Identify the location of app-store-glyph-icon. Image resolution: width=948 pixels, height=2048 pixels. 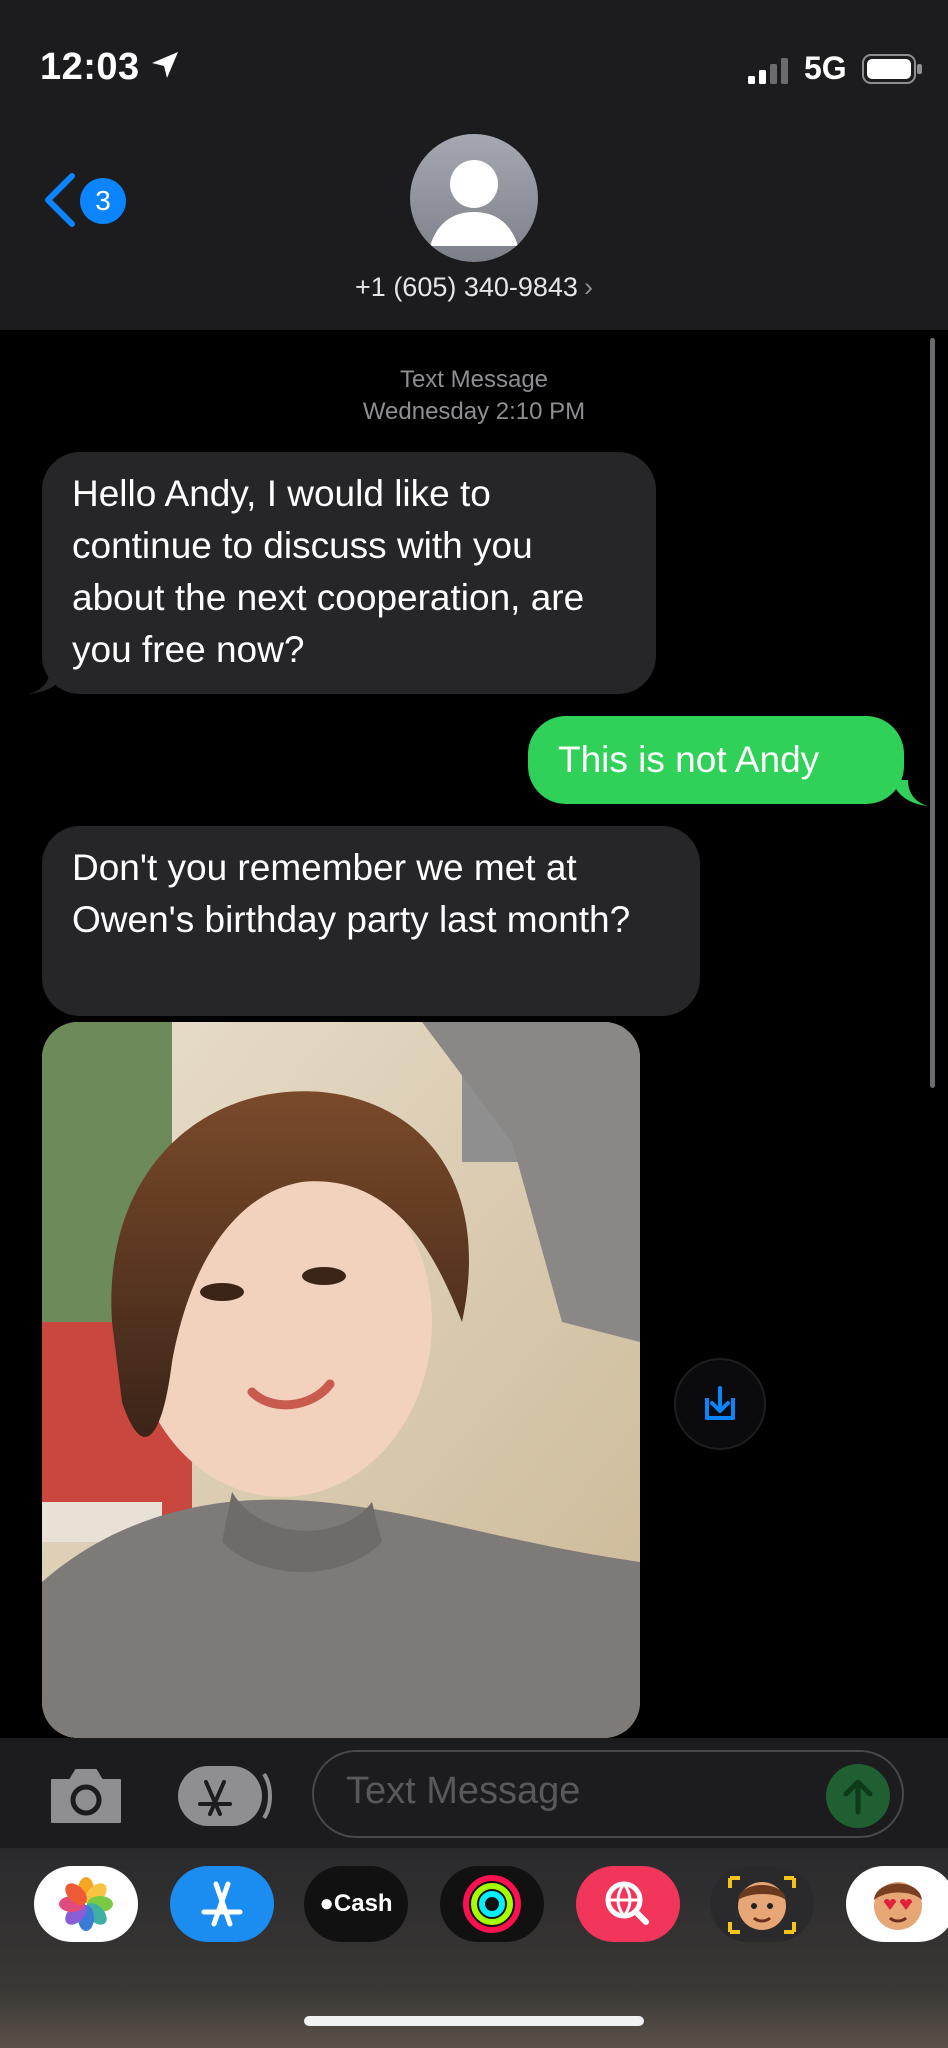
(222, 1904).